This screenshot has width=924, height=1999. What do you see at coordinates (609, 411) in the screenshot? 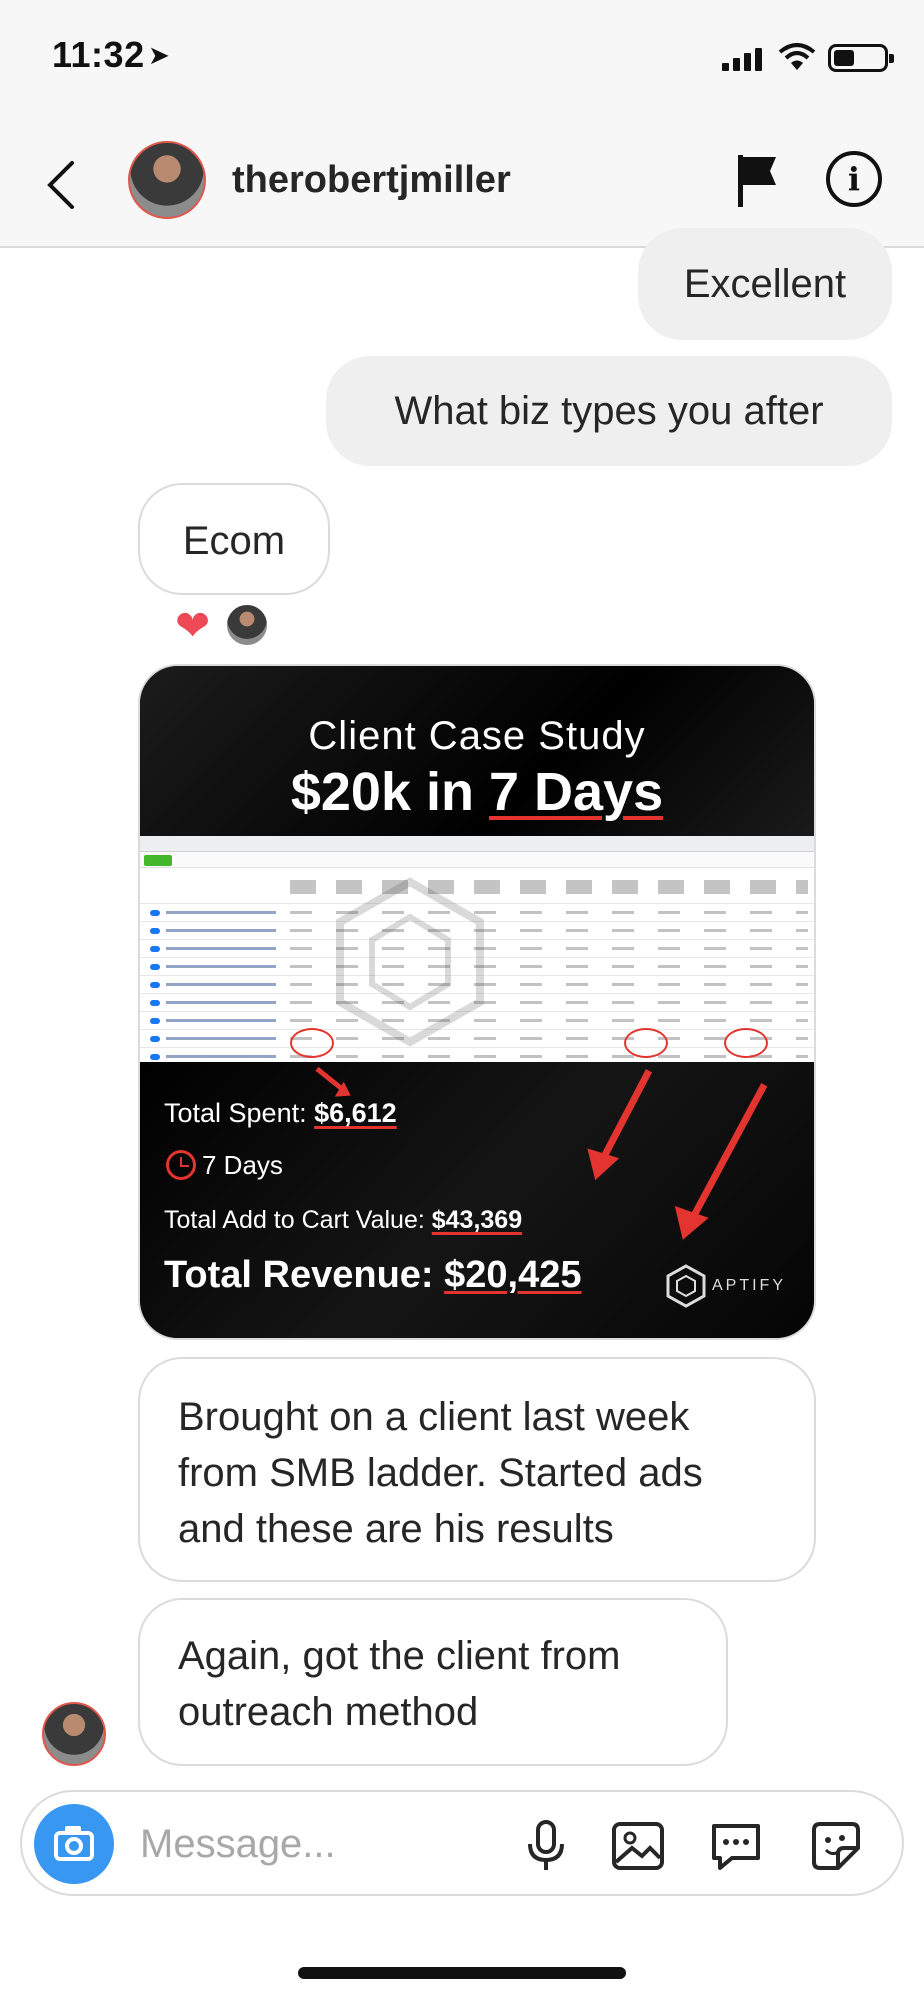
I see `message-outgoing: What biz types you after` at bounding box center [609, 411].